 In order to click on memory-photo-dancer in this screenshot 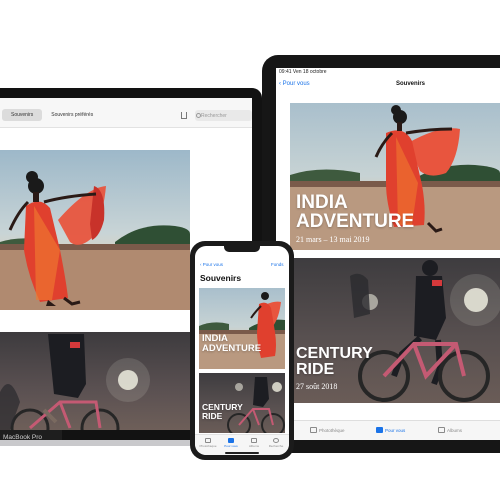, I will do `click(95, 230)`.